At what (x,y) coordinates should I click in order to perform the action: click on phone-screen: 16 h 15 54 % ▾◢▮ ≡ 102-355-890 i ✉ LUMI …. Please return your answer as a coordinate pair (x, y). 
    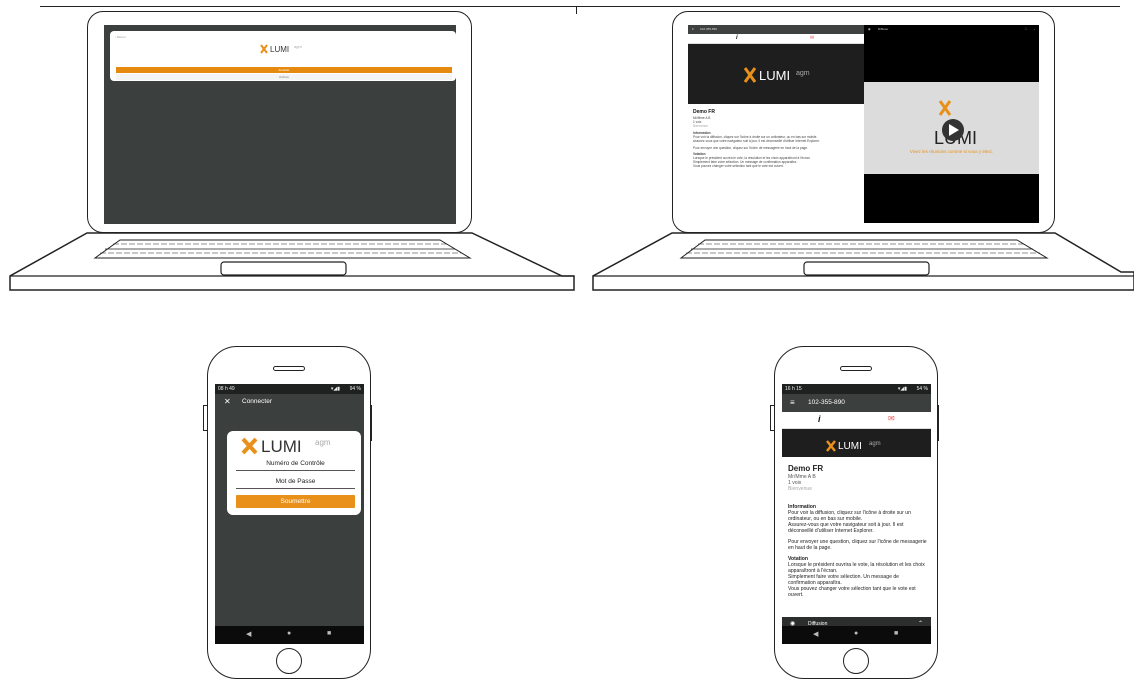
    Looking at the image, I should click on (856, 514).